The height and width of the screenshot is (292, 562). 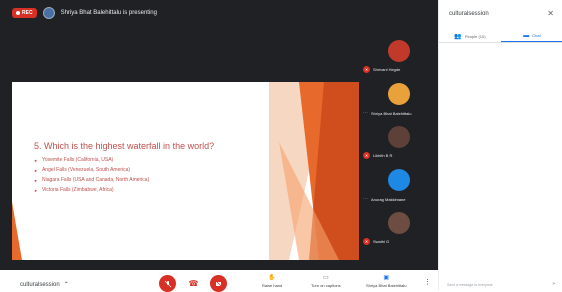 What do you see at coordinates (40, 284) in the screenshot?
I see `meeting-name: culturalsession` at bounding box center [40, 284].